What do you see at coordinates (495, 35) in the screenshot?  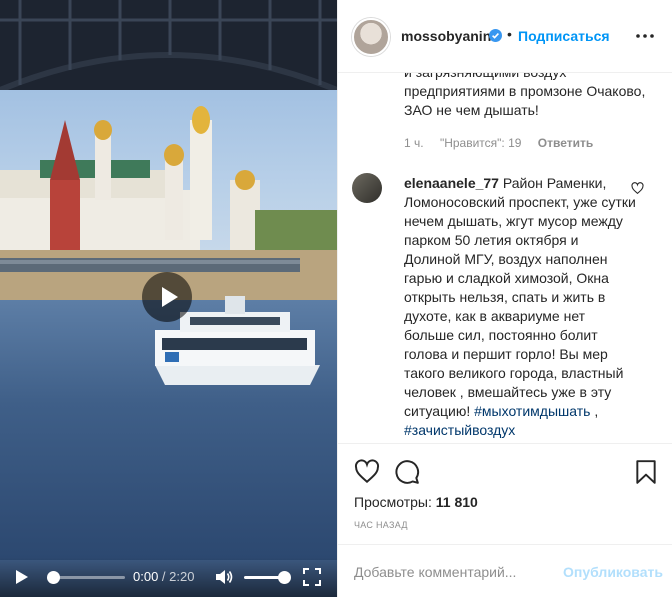 I see `verified-badge-icon` at bounding box center [495, 35].